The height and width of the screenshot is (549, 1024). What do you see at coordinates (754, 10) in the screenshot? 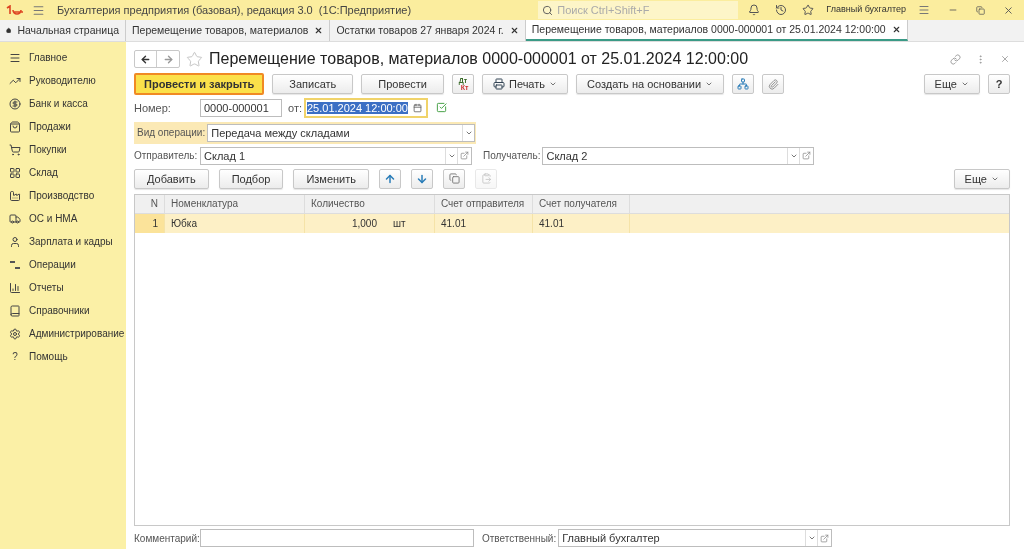
I see `bell-icon` at bounding box center [754, 10].